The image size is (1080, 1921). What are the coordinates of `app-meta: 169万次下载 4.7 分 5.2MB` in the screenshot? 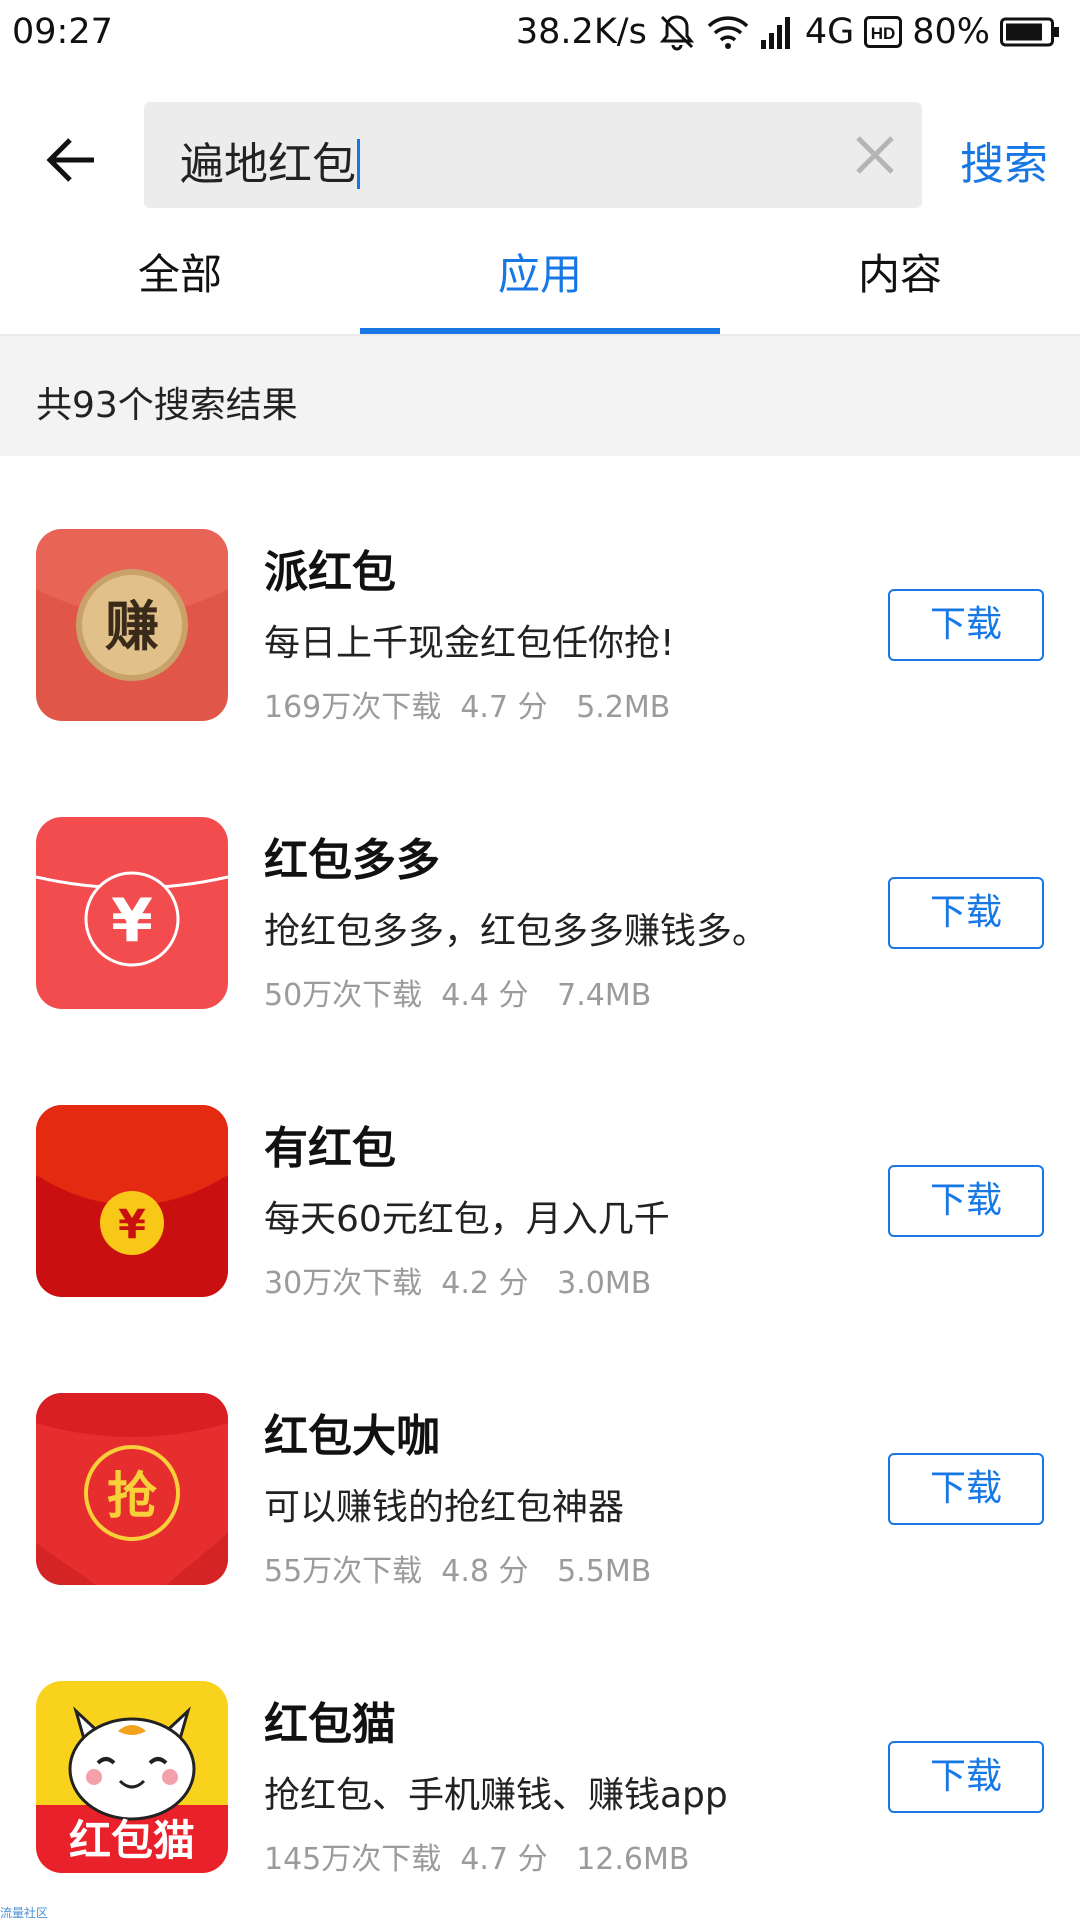 It's located at (467, 704).